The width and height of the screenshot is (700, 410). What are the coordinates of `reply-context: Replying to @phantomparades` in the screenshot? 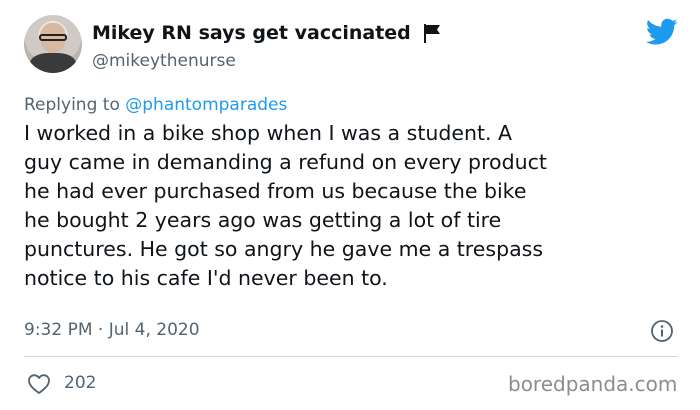 It's located at (155, 105).